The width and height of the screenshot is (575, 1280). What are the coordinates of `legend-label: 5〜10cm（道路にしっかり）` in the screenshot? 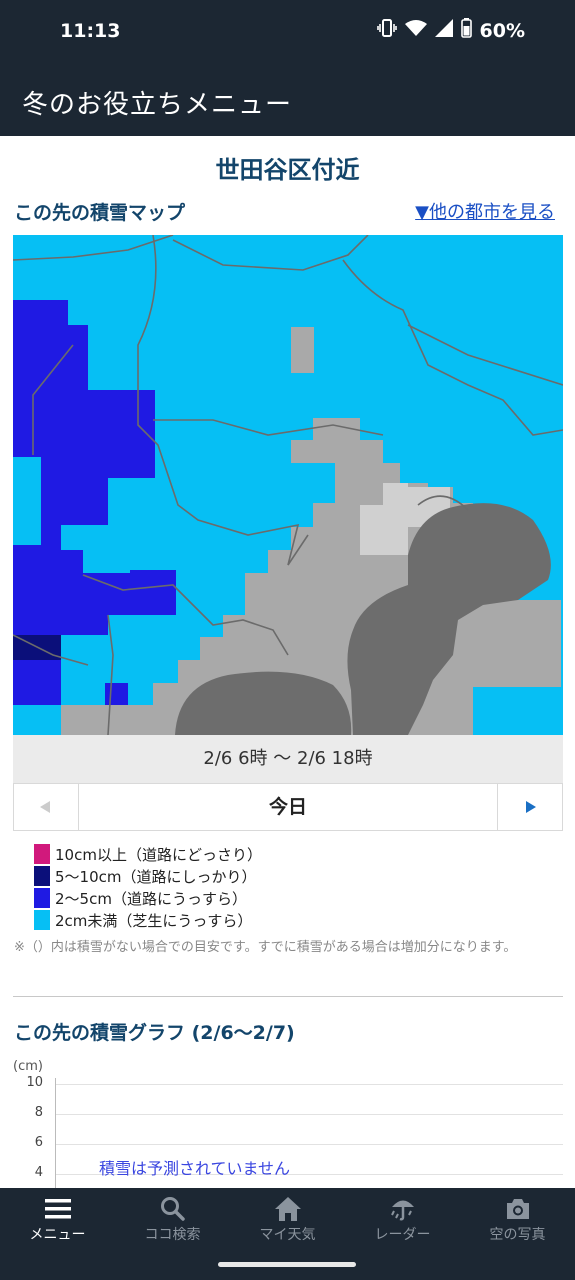 It's located at (156, 876).